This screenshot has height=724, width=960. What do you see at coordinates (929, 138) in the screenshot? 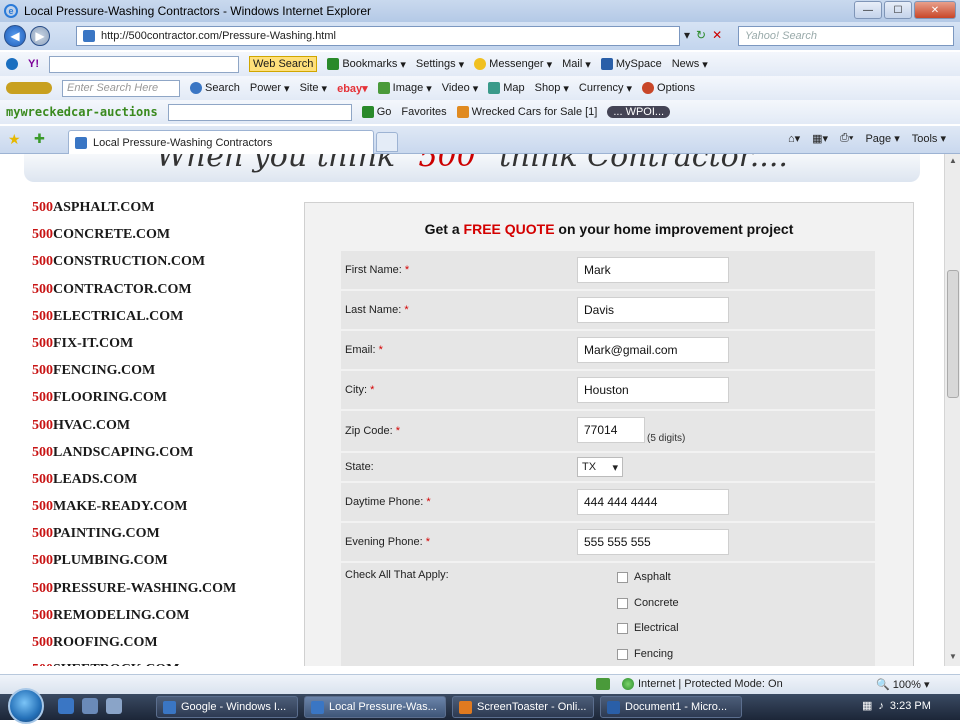
I see `tools-menu: Tools ▾` at bounding box center [929, 138].